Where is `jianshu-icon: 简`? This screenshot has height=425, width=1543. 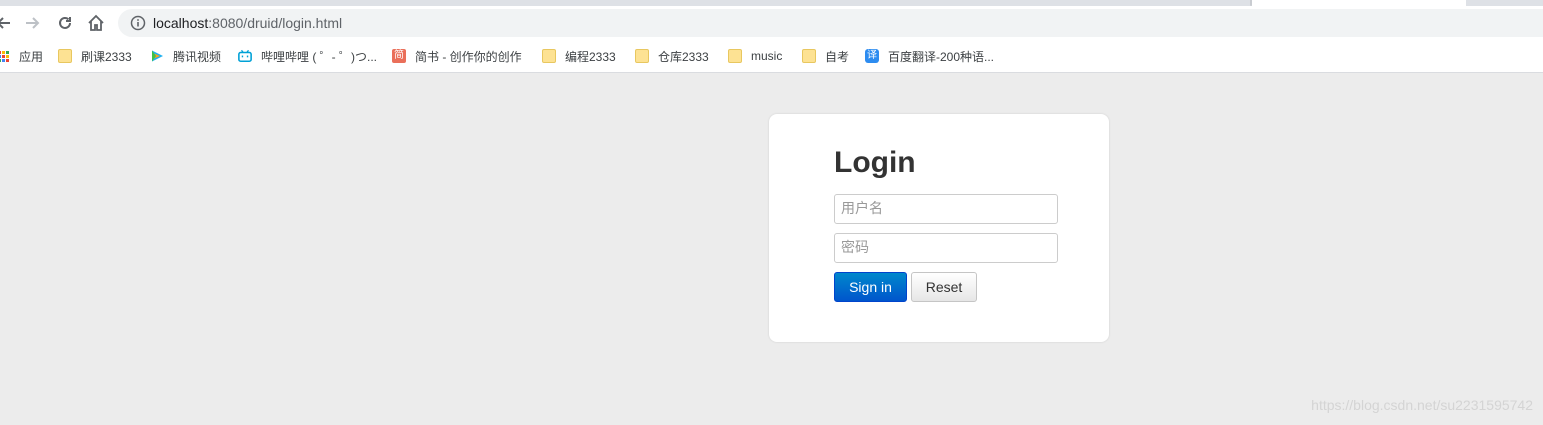 jianshu-icon: 简 is located at coordinates (399, 56).